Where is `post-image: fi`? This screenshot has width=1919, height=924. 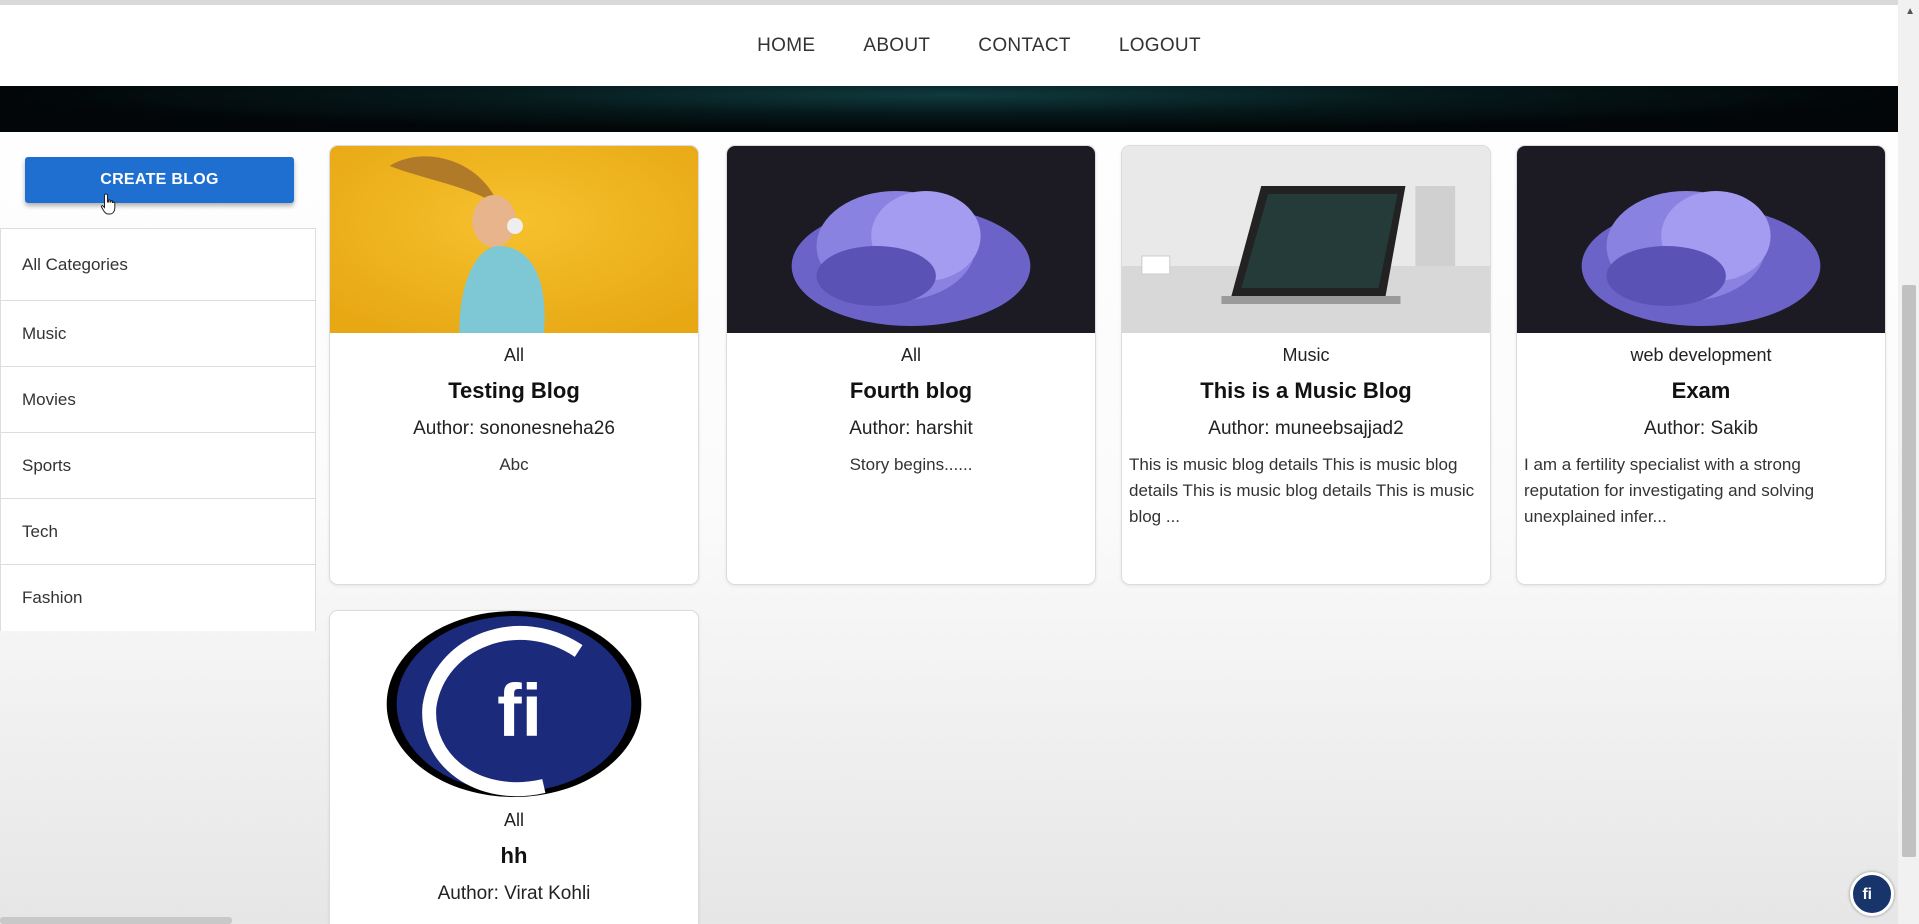
post-image: fi is located at coordinates (514, 704).